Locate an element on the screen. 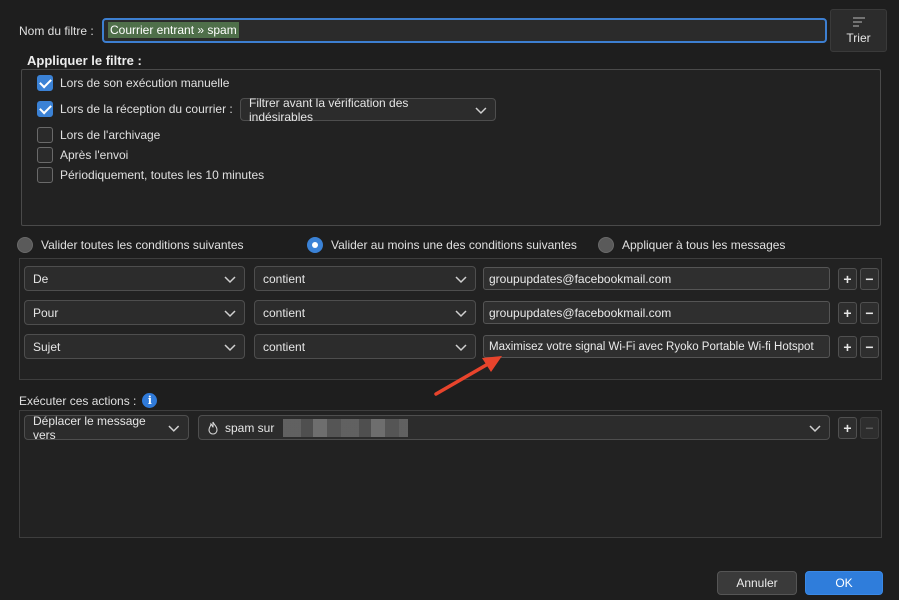  option-periodic-label: Périodiquement, toutes les 10 minutes is located at coordinates (162, 175).